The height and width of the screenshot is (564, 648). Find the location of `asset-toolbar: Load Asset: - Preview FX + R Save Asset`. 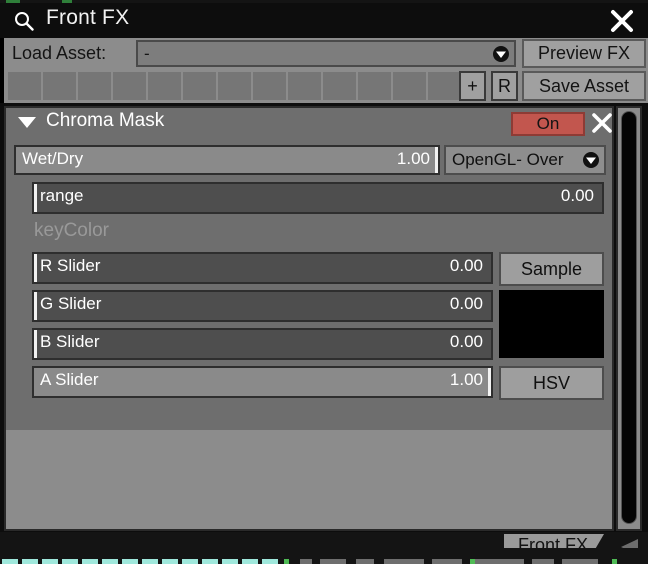

asset-toolbar: Load Asset: - Preview FX + R Save Asset is located at coordinates (324, 70).